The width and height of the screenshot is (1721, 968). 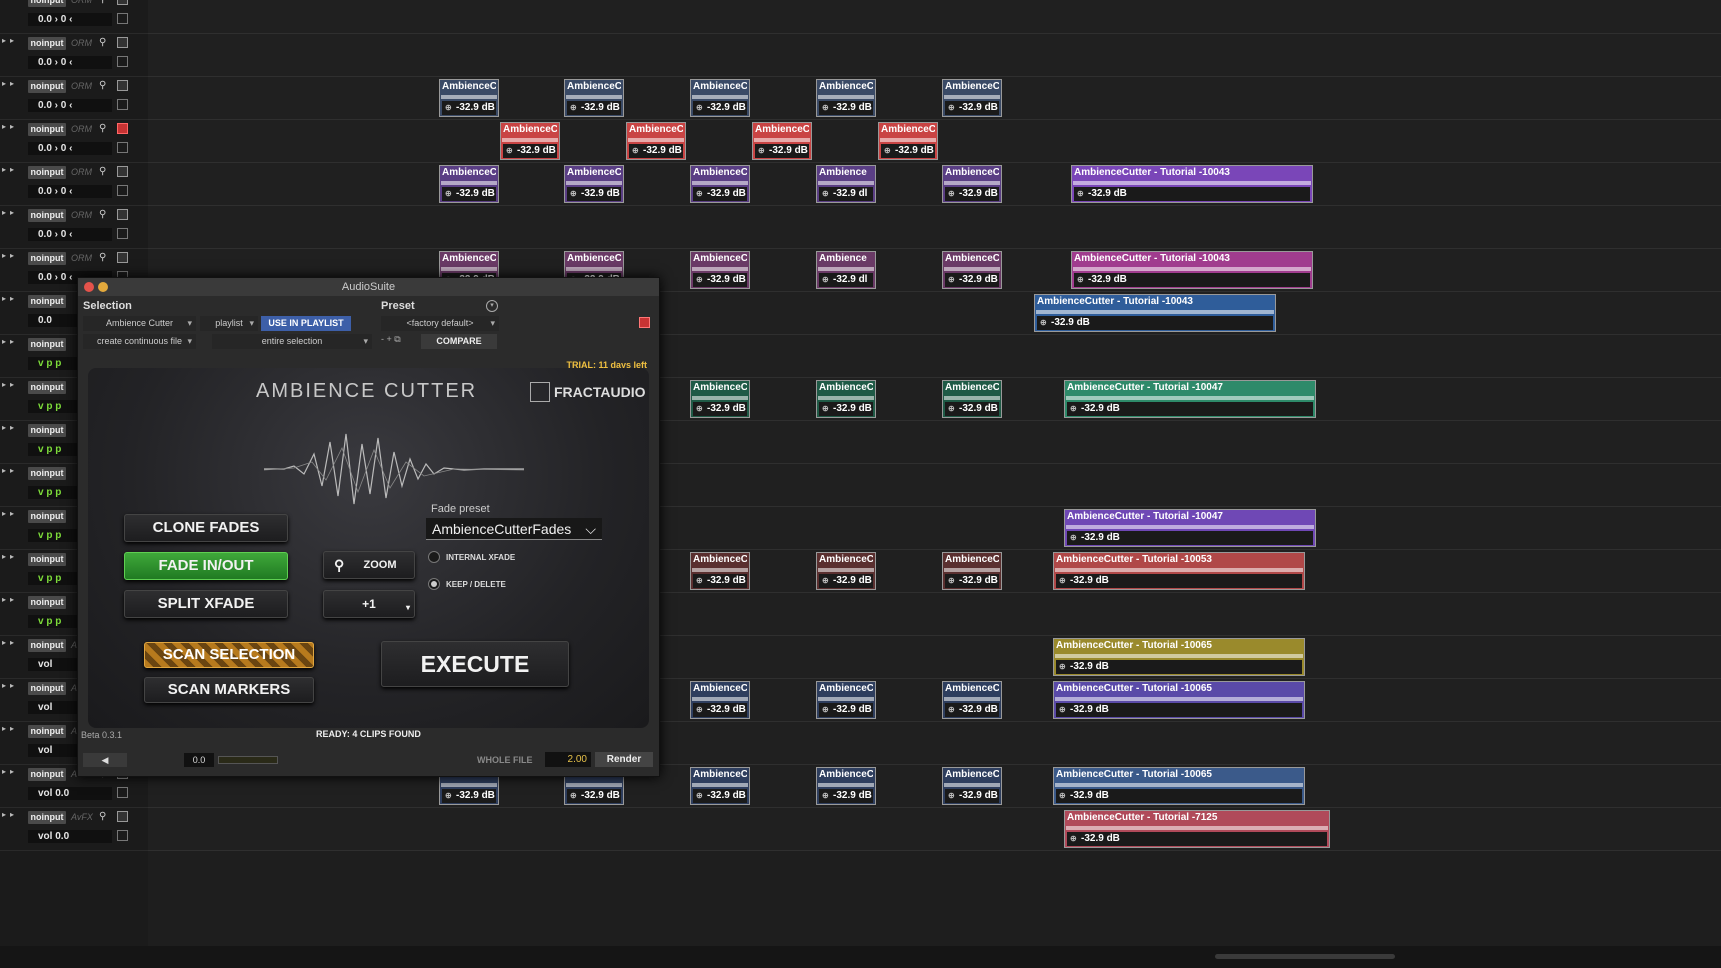 I want to click on audiosuite-titlebar: AudioSuite, so click(x=368, y=287).